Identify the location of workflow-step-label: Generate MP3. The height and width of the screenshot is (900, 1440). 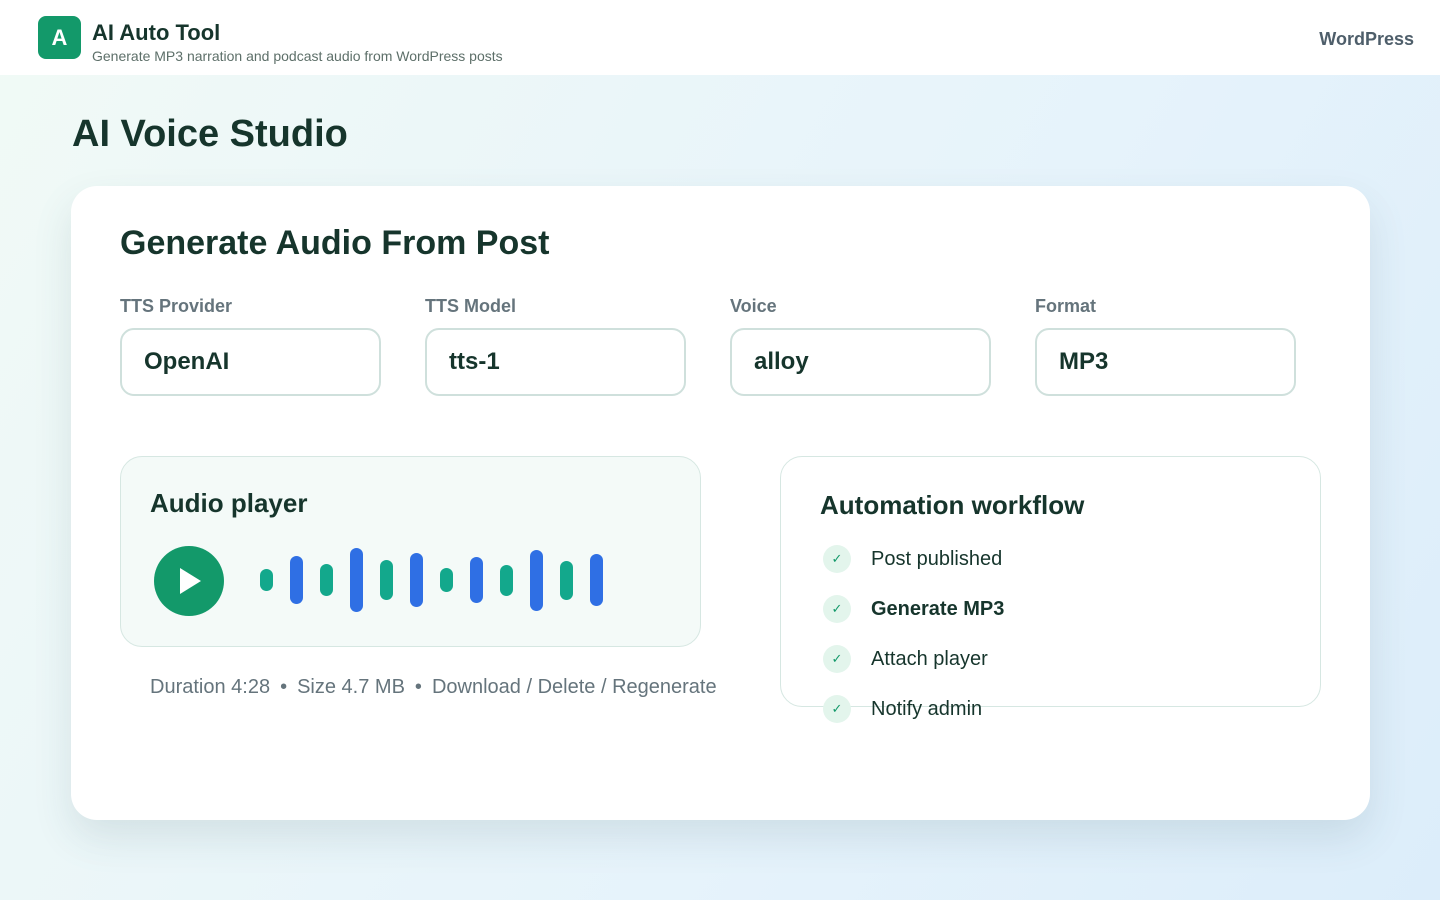
(938, 608).